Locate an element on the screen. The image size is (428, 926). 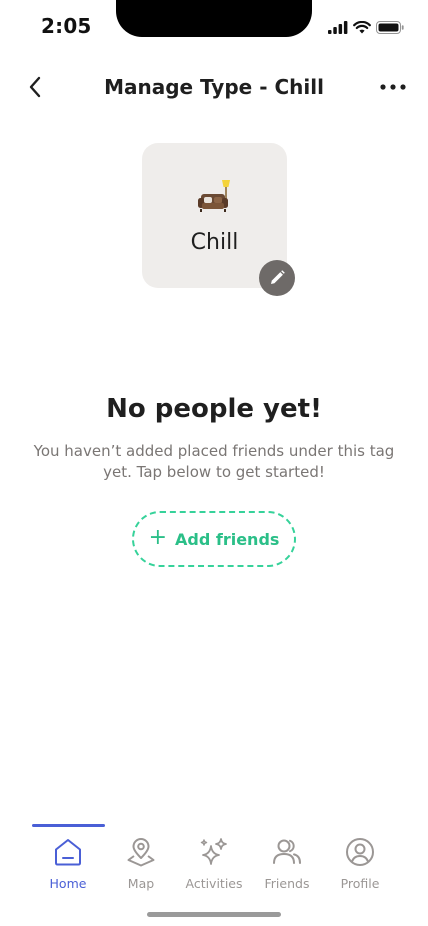
tab-profile-label: Profile is located at coordinates (360, 883).